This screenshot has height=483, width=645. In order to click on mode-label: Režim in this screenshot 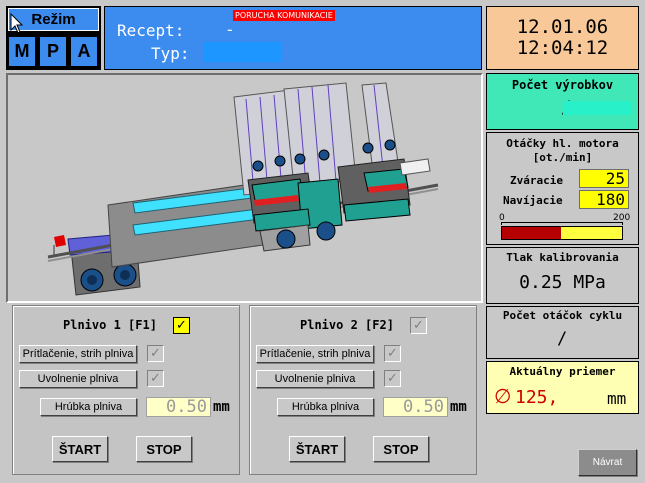, I will do `click(53, 19)`.